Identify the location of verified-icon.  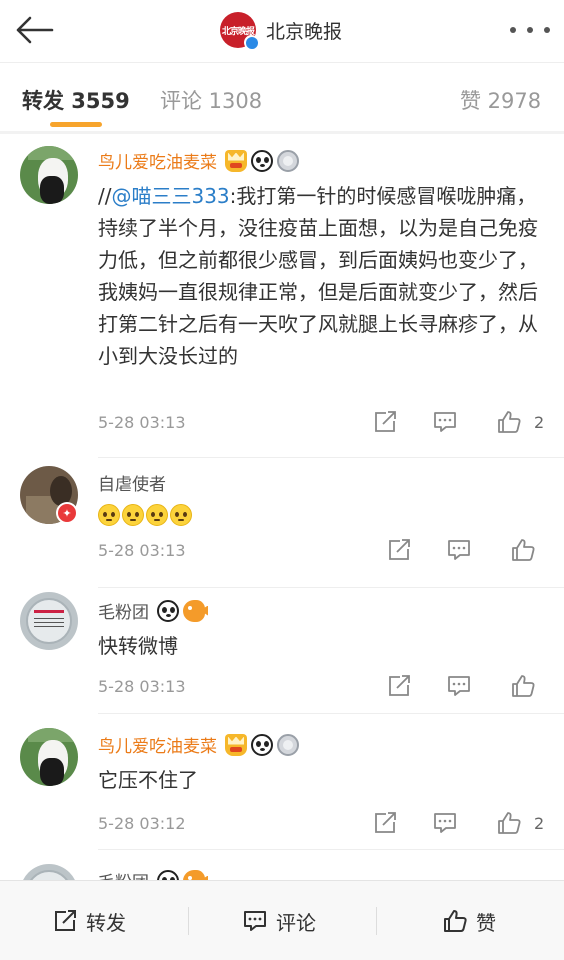
(251, 42).